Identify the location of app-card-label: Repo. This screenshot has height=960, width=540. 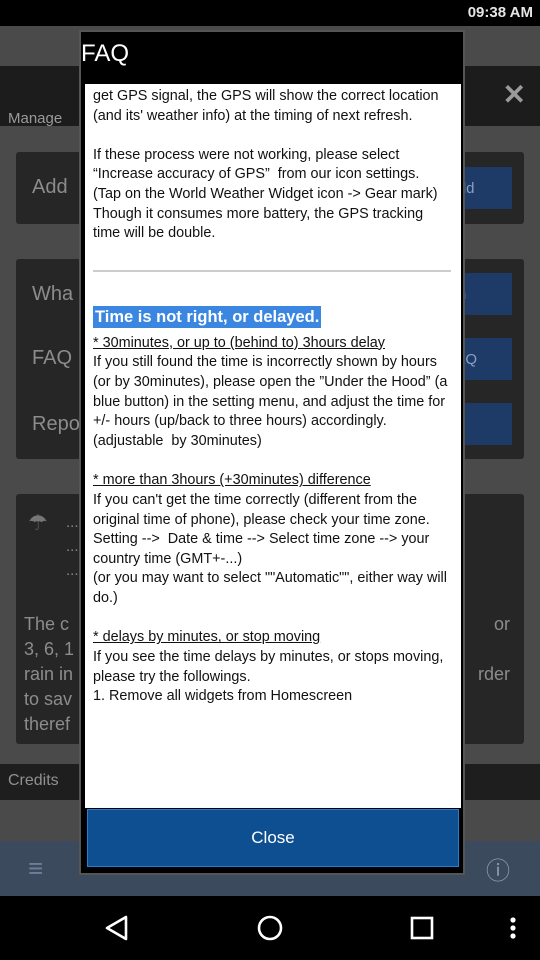
(56, 424).